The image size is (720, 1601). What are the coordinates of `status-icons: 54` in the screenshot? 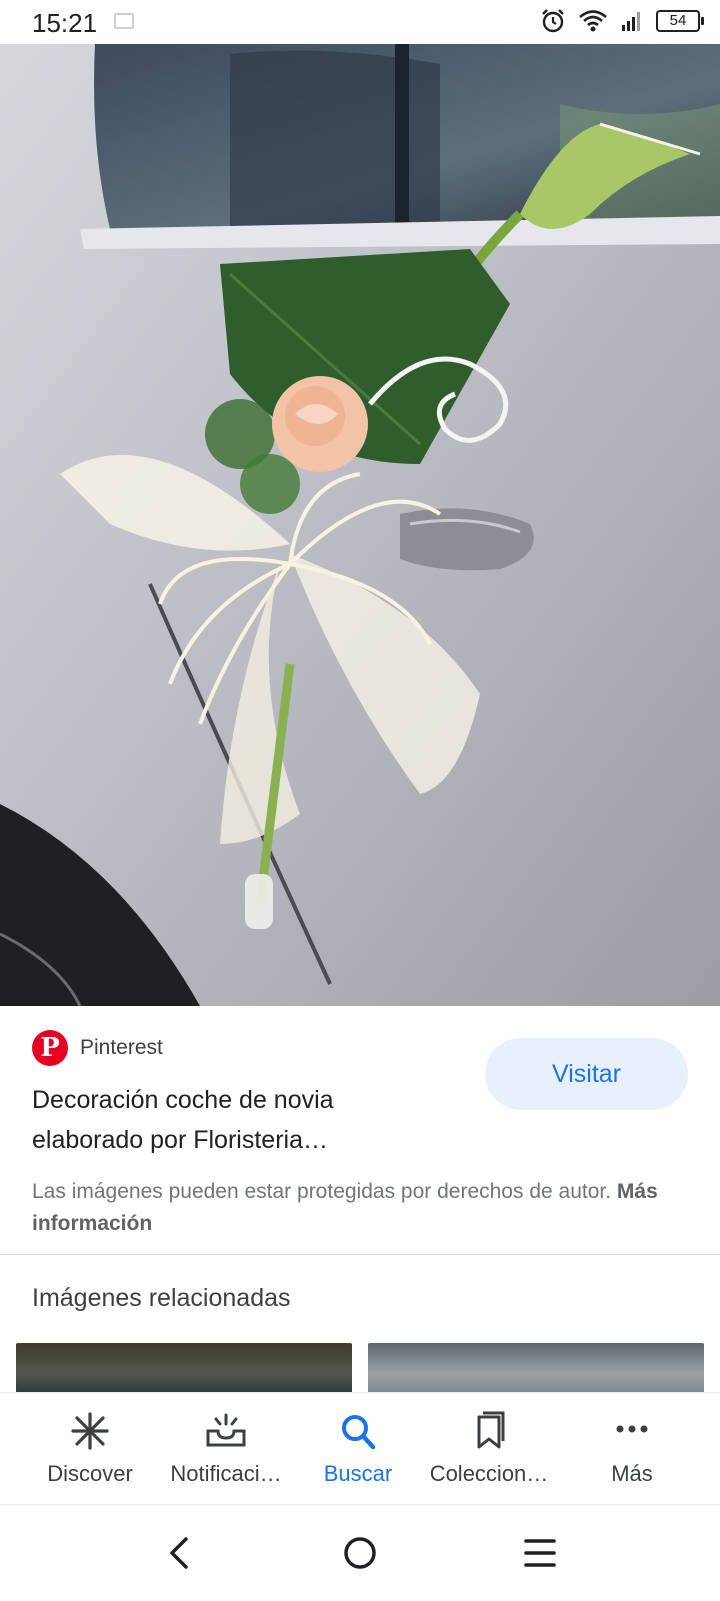 It's located at (622, 21).